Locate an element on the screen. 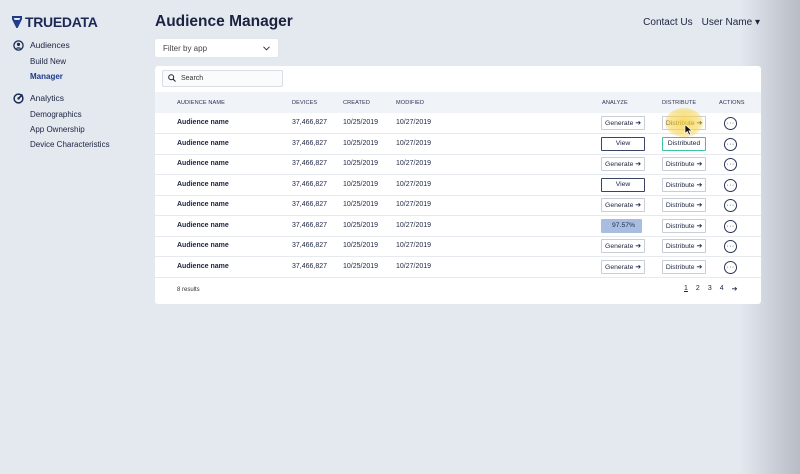  sidebar-item-audiences: Audiences is located at coordinates (41, 45).